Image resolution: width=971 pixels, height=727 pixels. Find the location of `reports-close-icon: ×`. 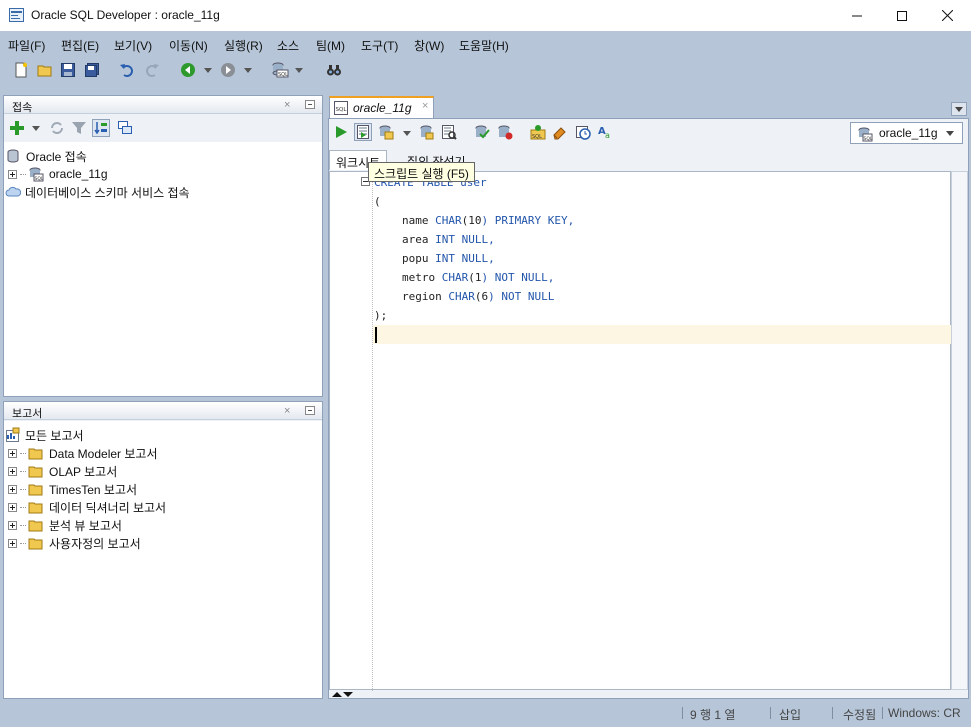

reports-close-icon: × is located at coordinates (287, 411).